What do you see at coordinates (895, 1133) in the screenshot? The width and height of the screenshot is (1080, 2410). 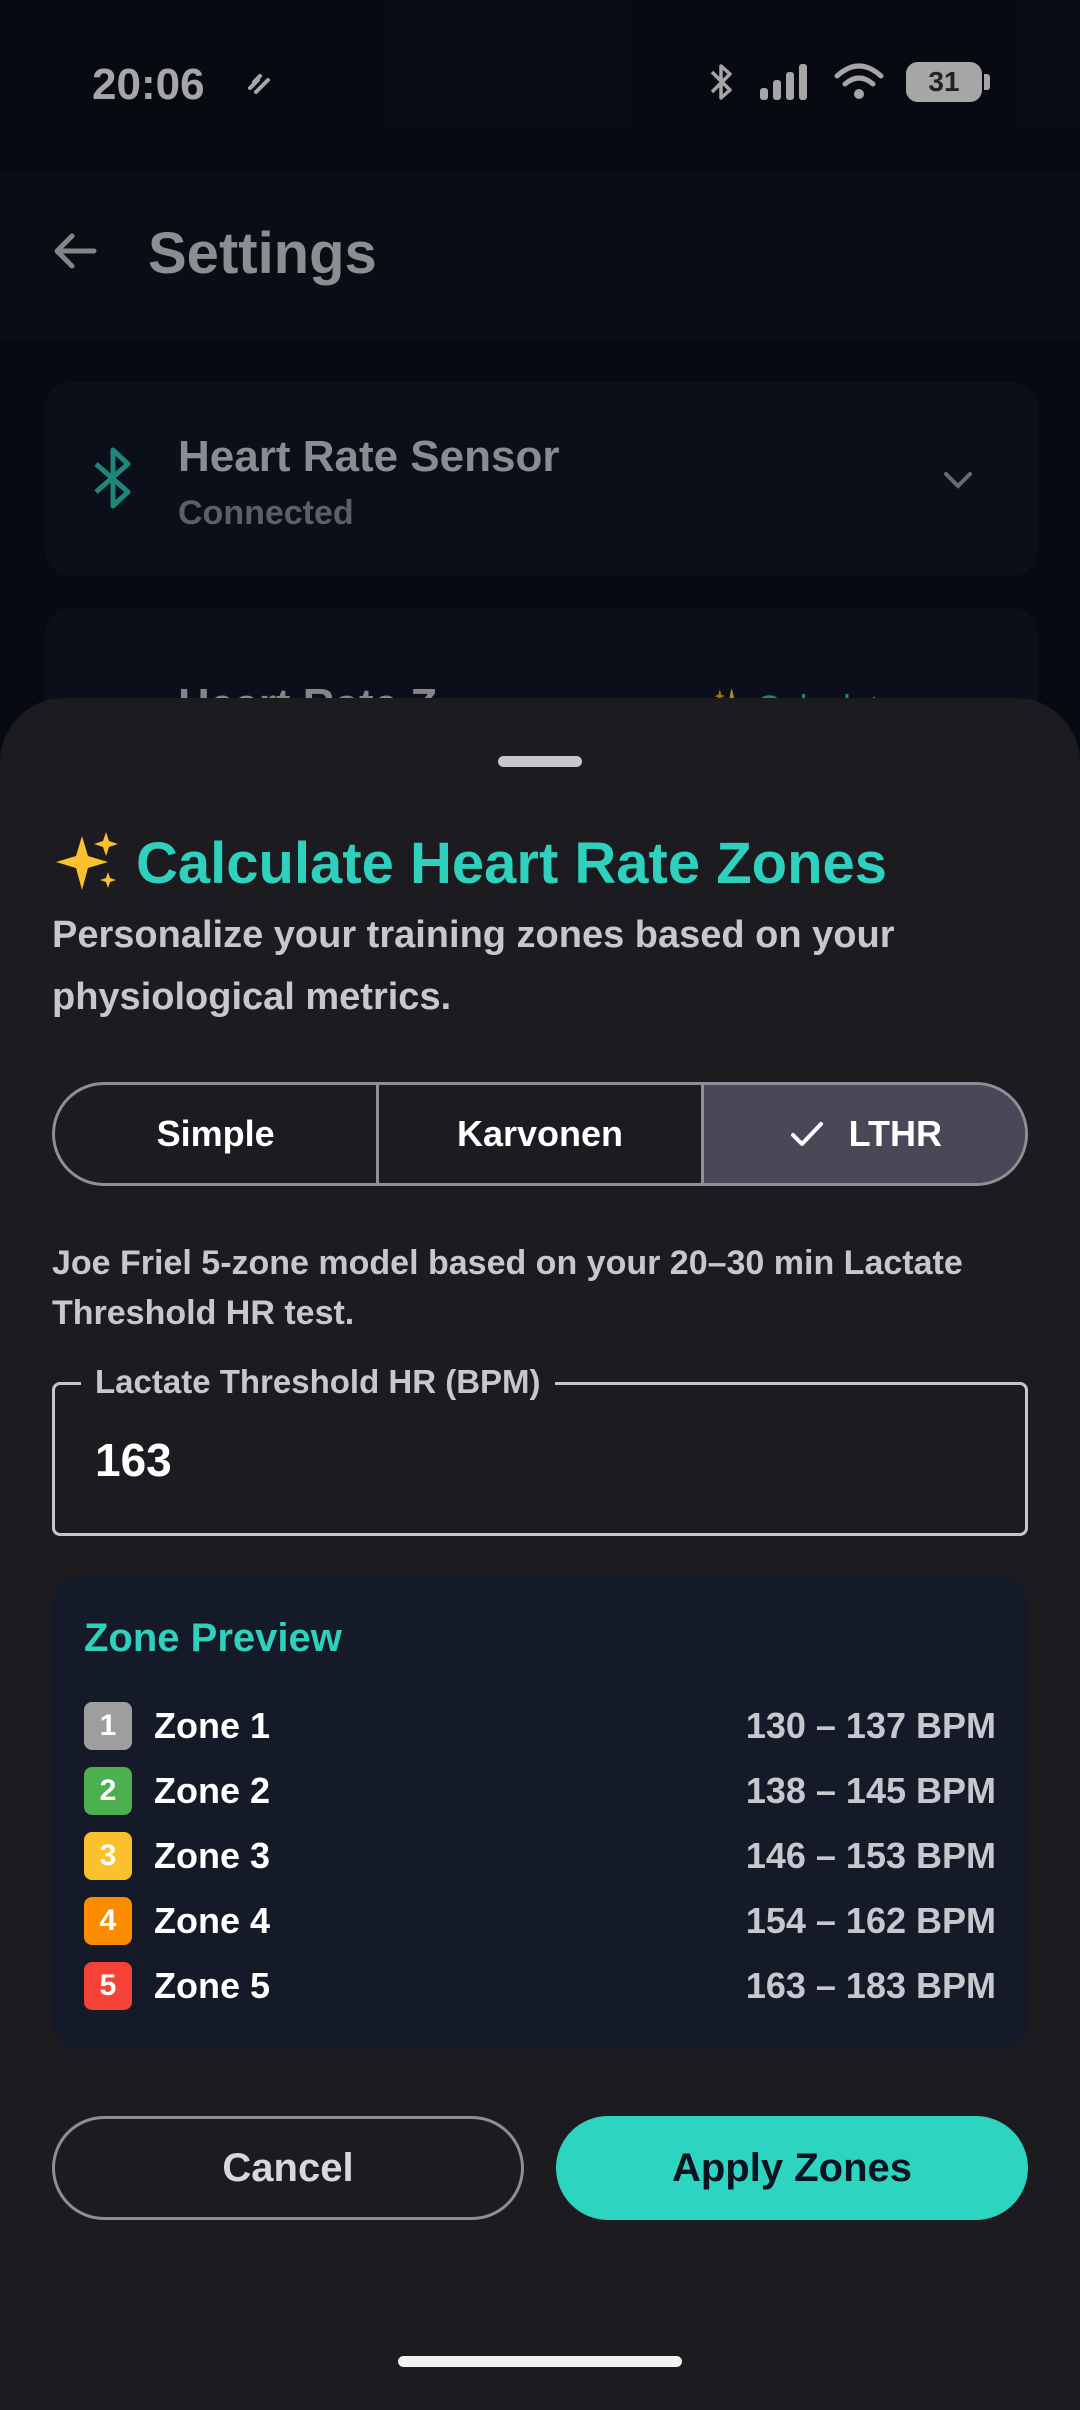 I see `method-label: LTHR` at bounding box center [895, 1133].